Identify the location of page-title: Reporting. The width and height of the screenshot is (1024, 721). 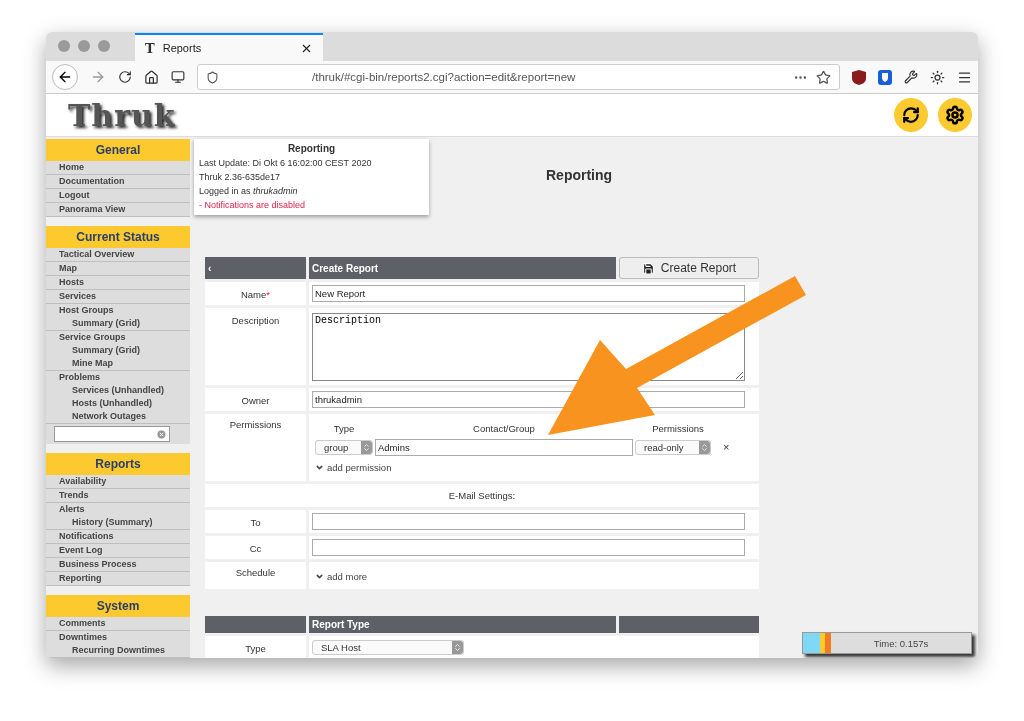
(579, 175).